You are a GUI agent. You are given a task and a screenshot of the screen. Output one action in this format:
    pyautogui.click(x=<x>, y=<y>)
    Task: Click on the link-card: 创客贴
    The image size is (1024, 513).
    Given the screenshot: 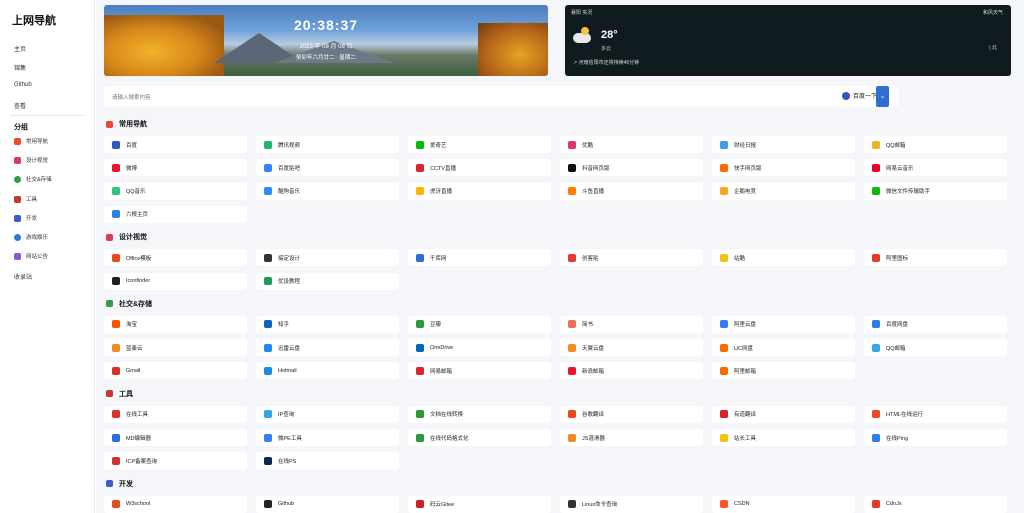 What is the action you would take?
    pyautogui.click(x=631, y=258)
    